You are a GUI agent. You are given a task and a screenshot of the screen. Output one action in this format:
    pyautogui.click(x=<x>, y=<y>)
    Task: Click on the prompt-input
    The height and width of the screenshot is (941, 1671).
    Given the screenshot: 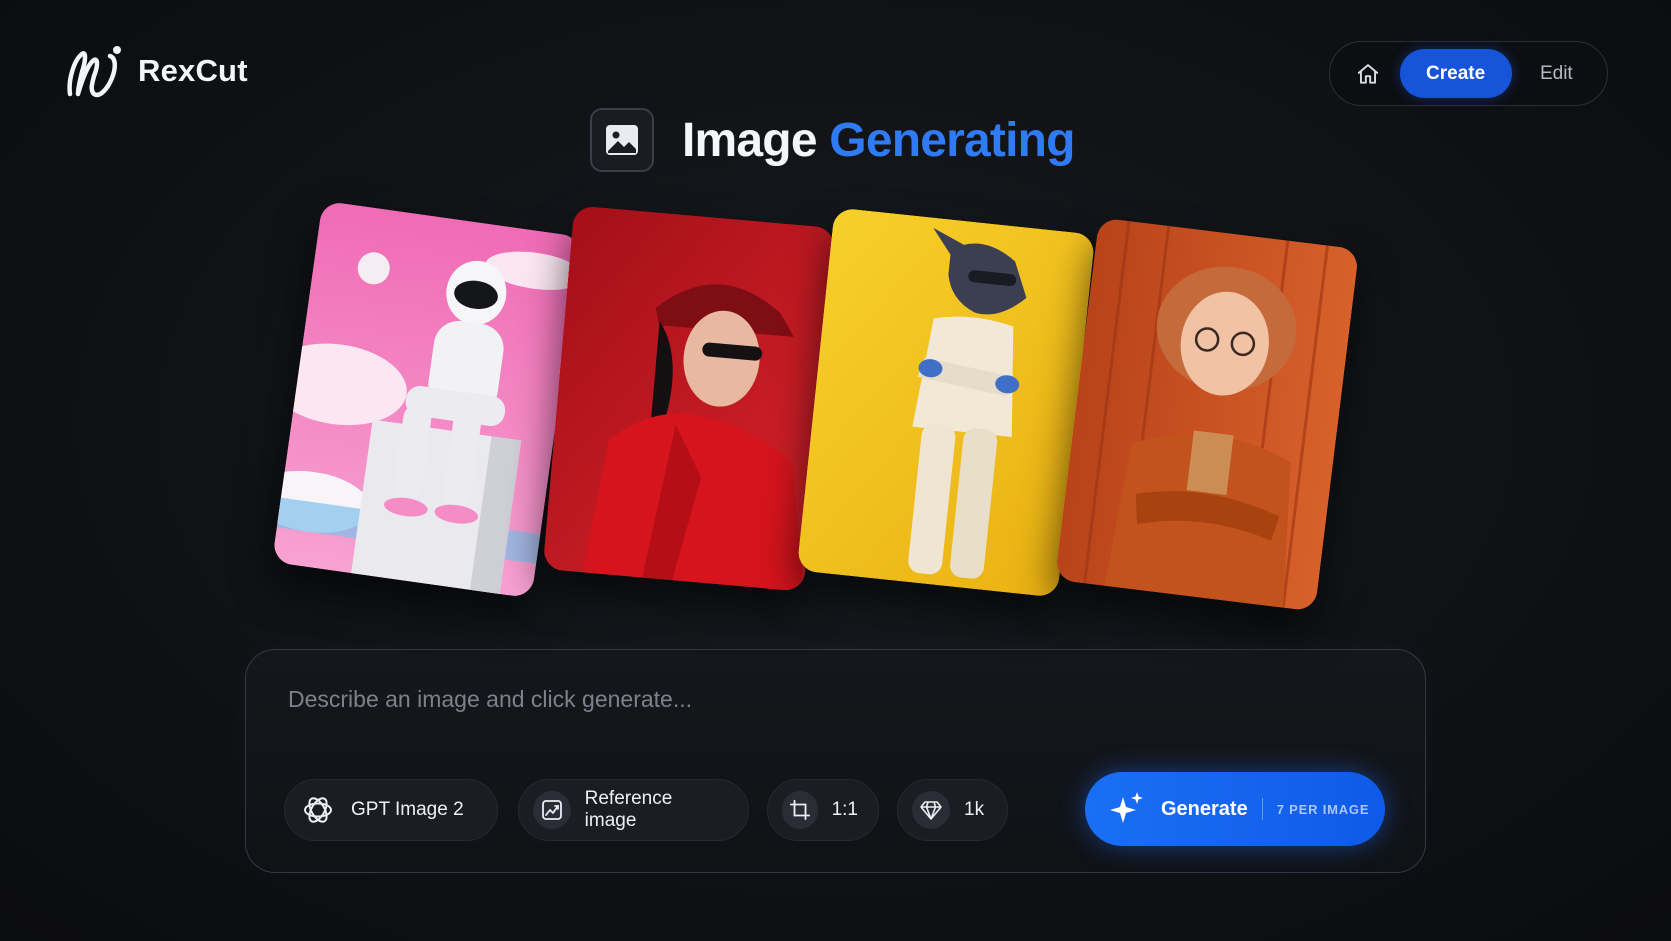 What is the action you would take?
    pyautogui.click(x=828, y=699)
    